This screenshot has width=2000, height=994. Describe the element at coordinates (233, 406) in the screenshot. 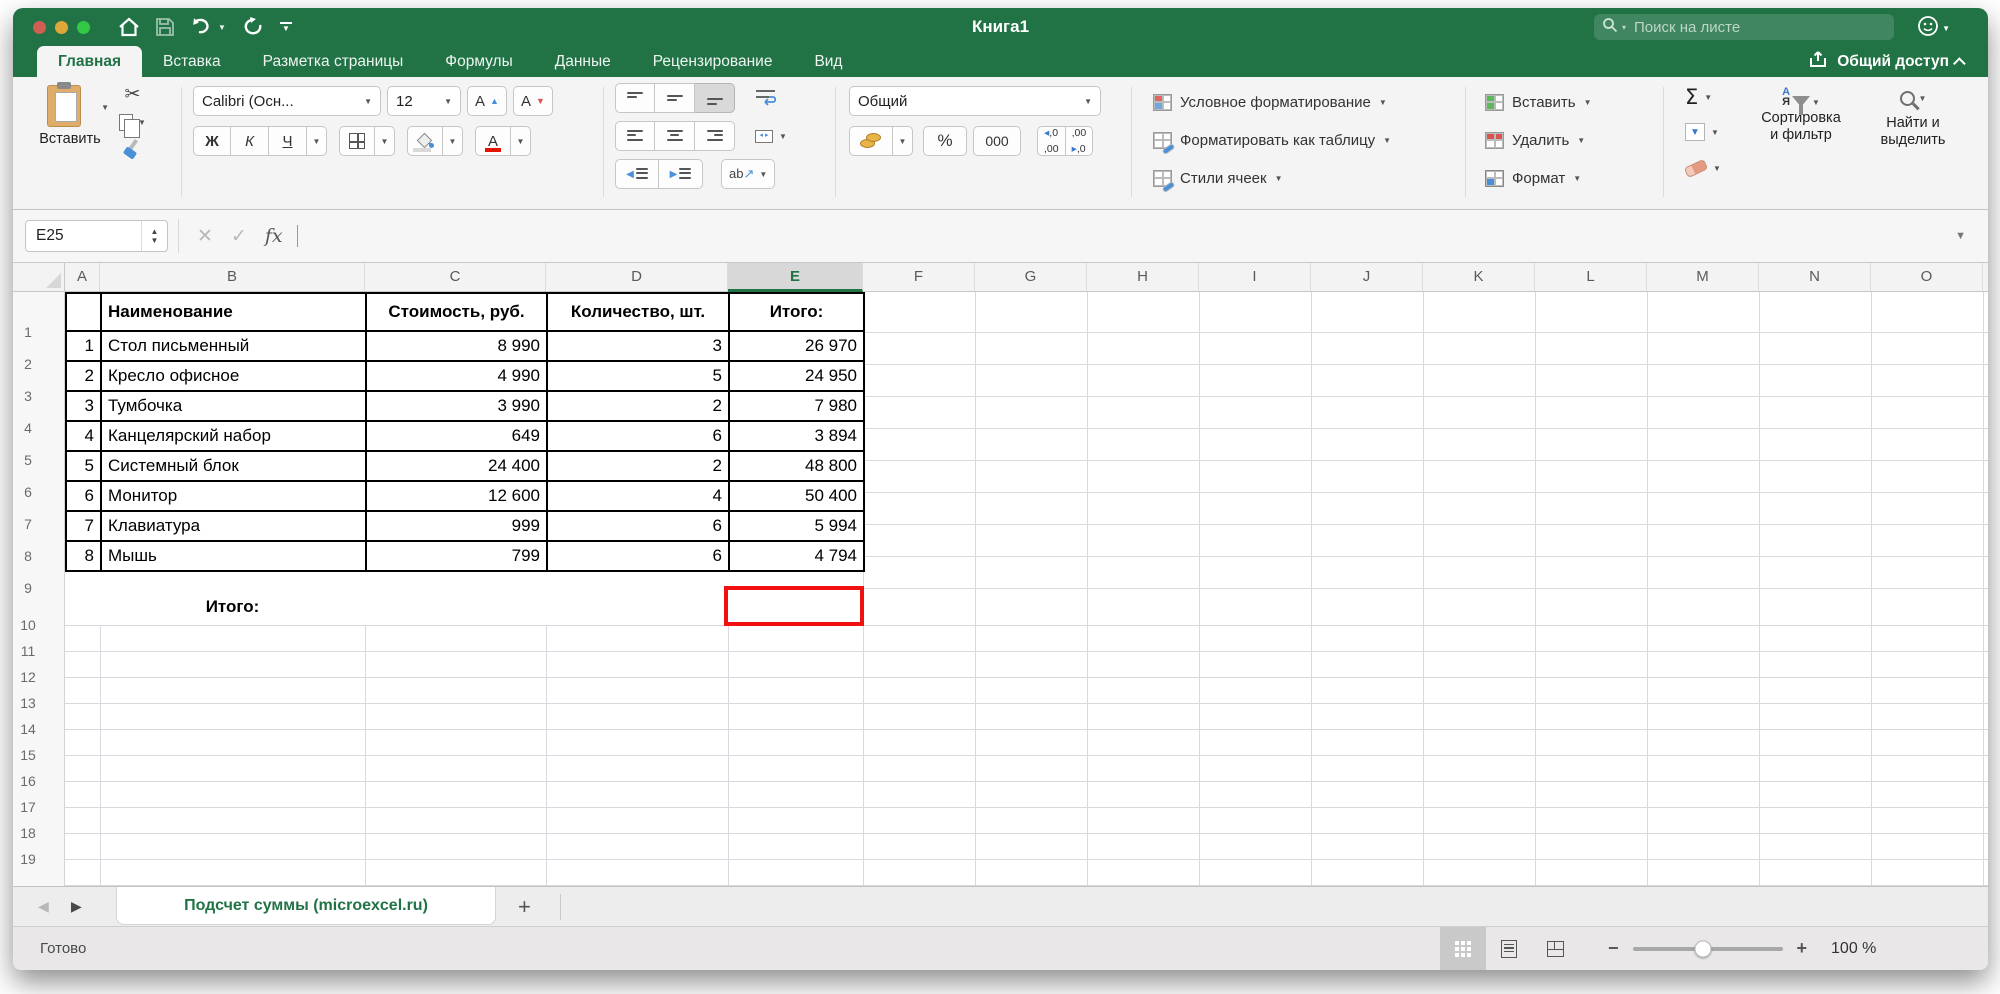

I see `cell-name: Тумбочка` at that location.